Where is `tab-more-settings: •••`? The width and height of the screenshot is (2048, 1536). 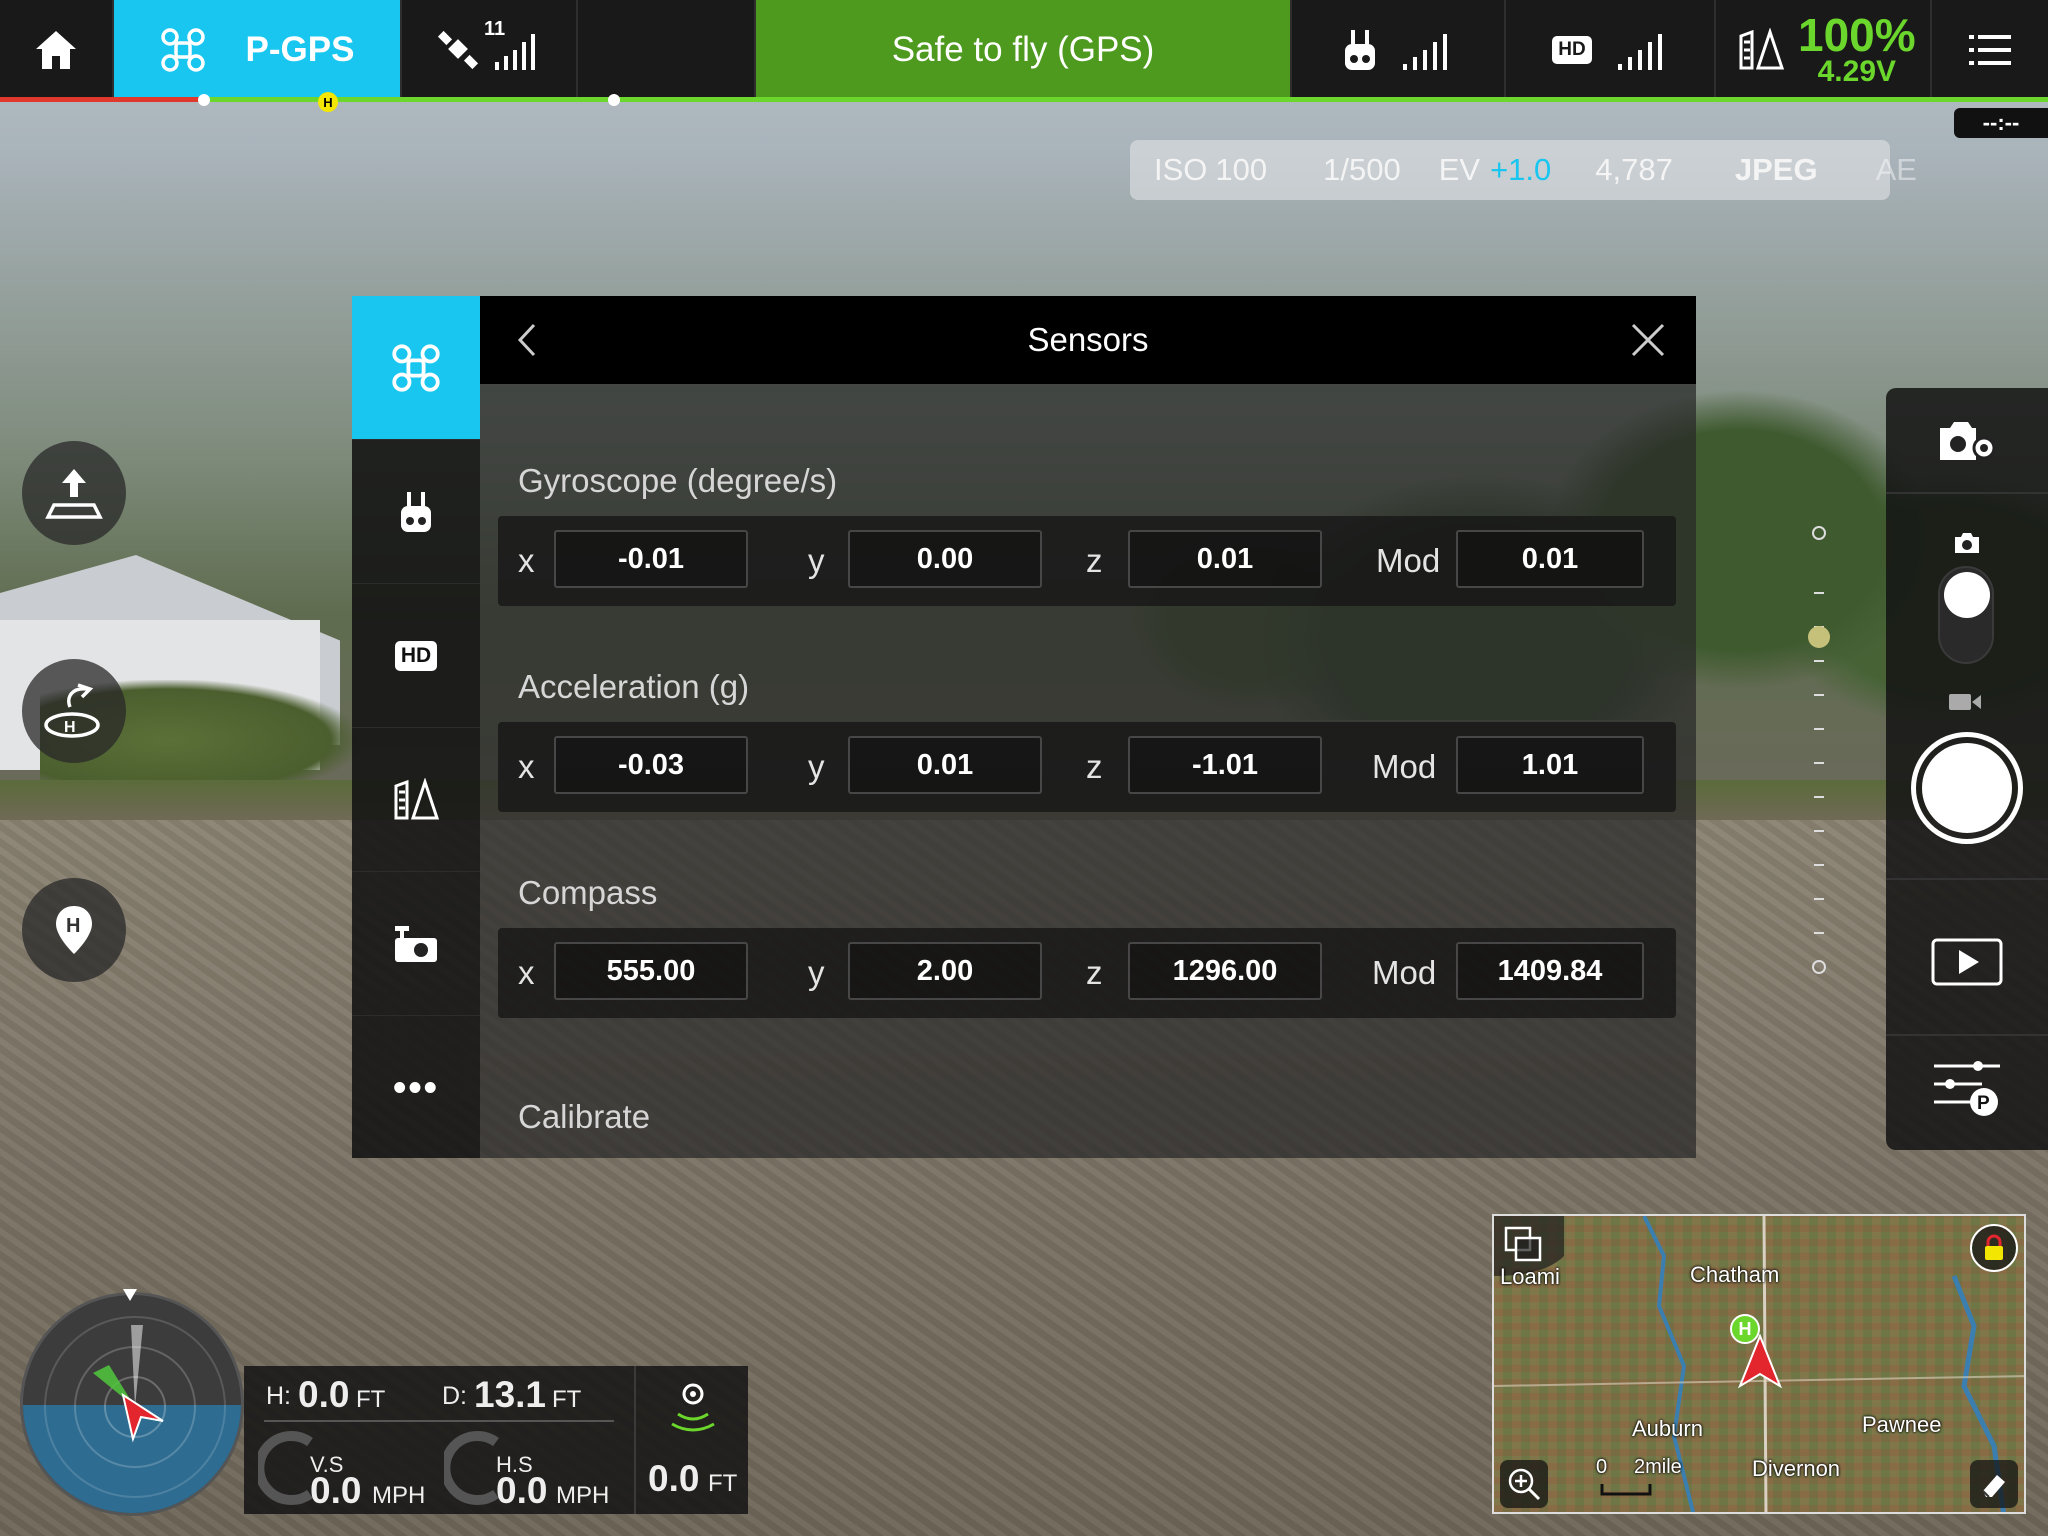
tab-more-settings: ••• is located at coordinates (416, 1088).